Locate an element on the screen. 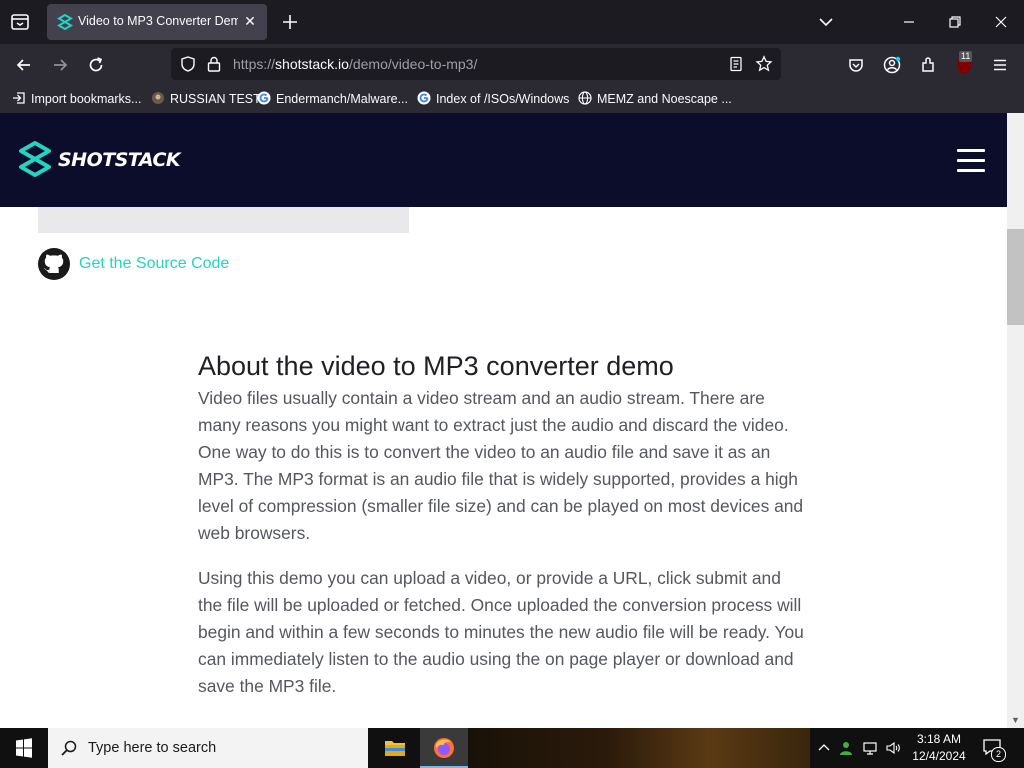 The image size is (1024, 768). taskbar-search-box: Type here to search is located at coordinates (208, 748).